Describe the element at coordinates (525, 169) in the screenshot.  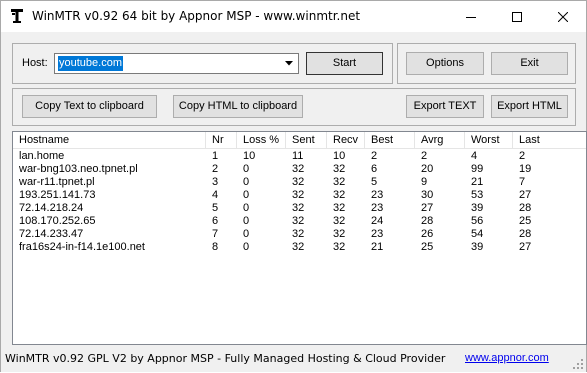
I see `cell-last: 19` at that location.